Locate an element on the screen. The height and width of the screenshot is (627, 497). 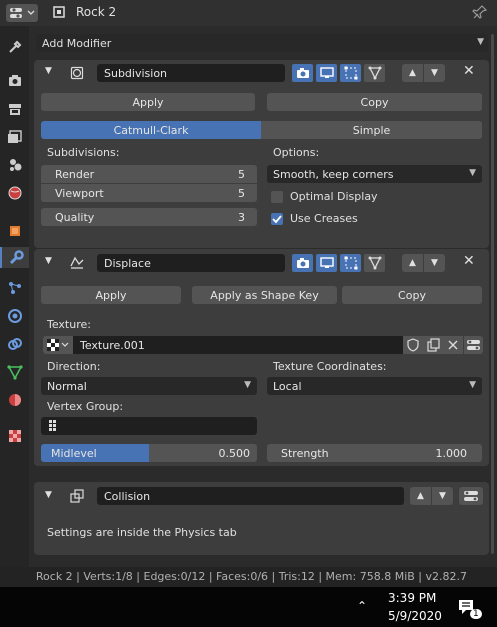
tab-data is located at coordinates (14, 371).